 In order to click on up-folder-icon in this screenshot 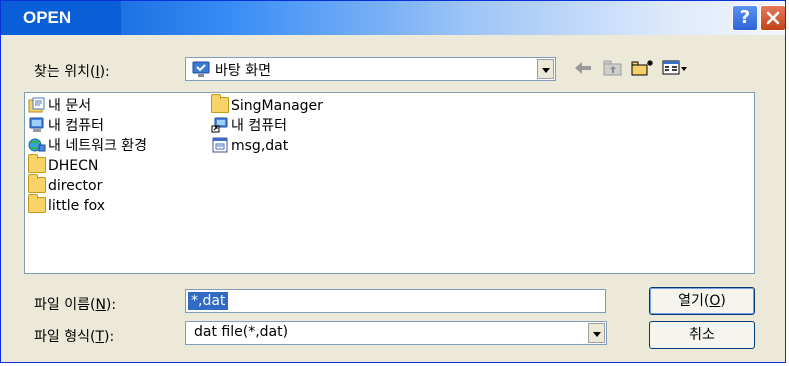, I will do `click(613, 68)`.